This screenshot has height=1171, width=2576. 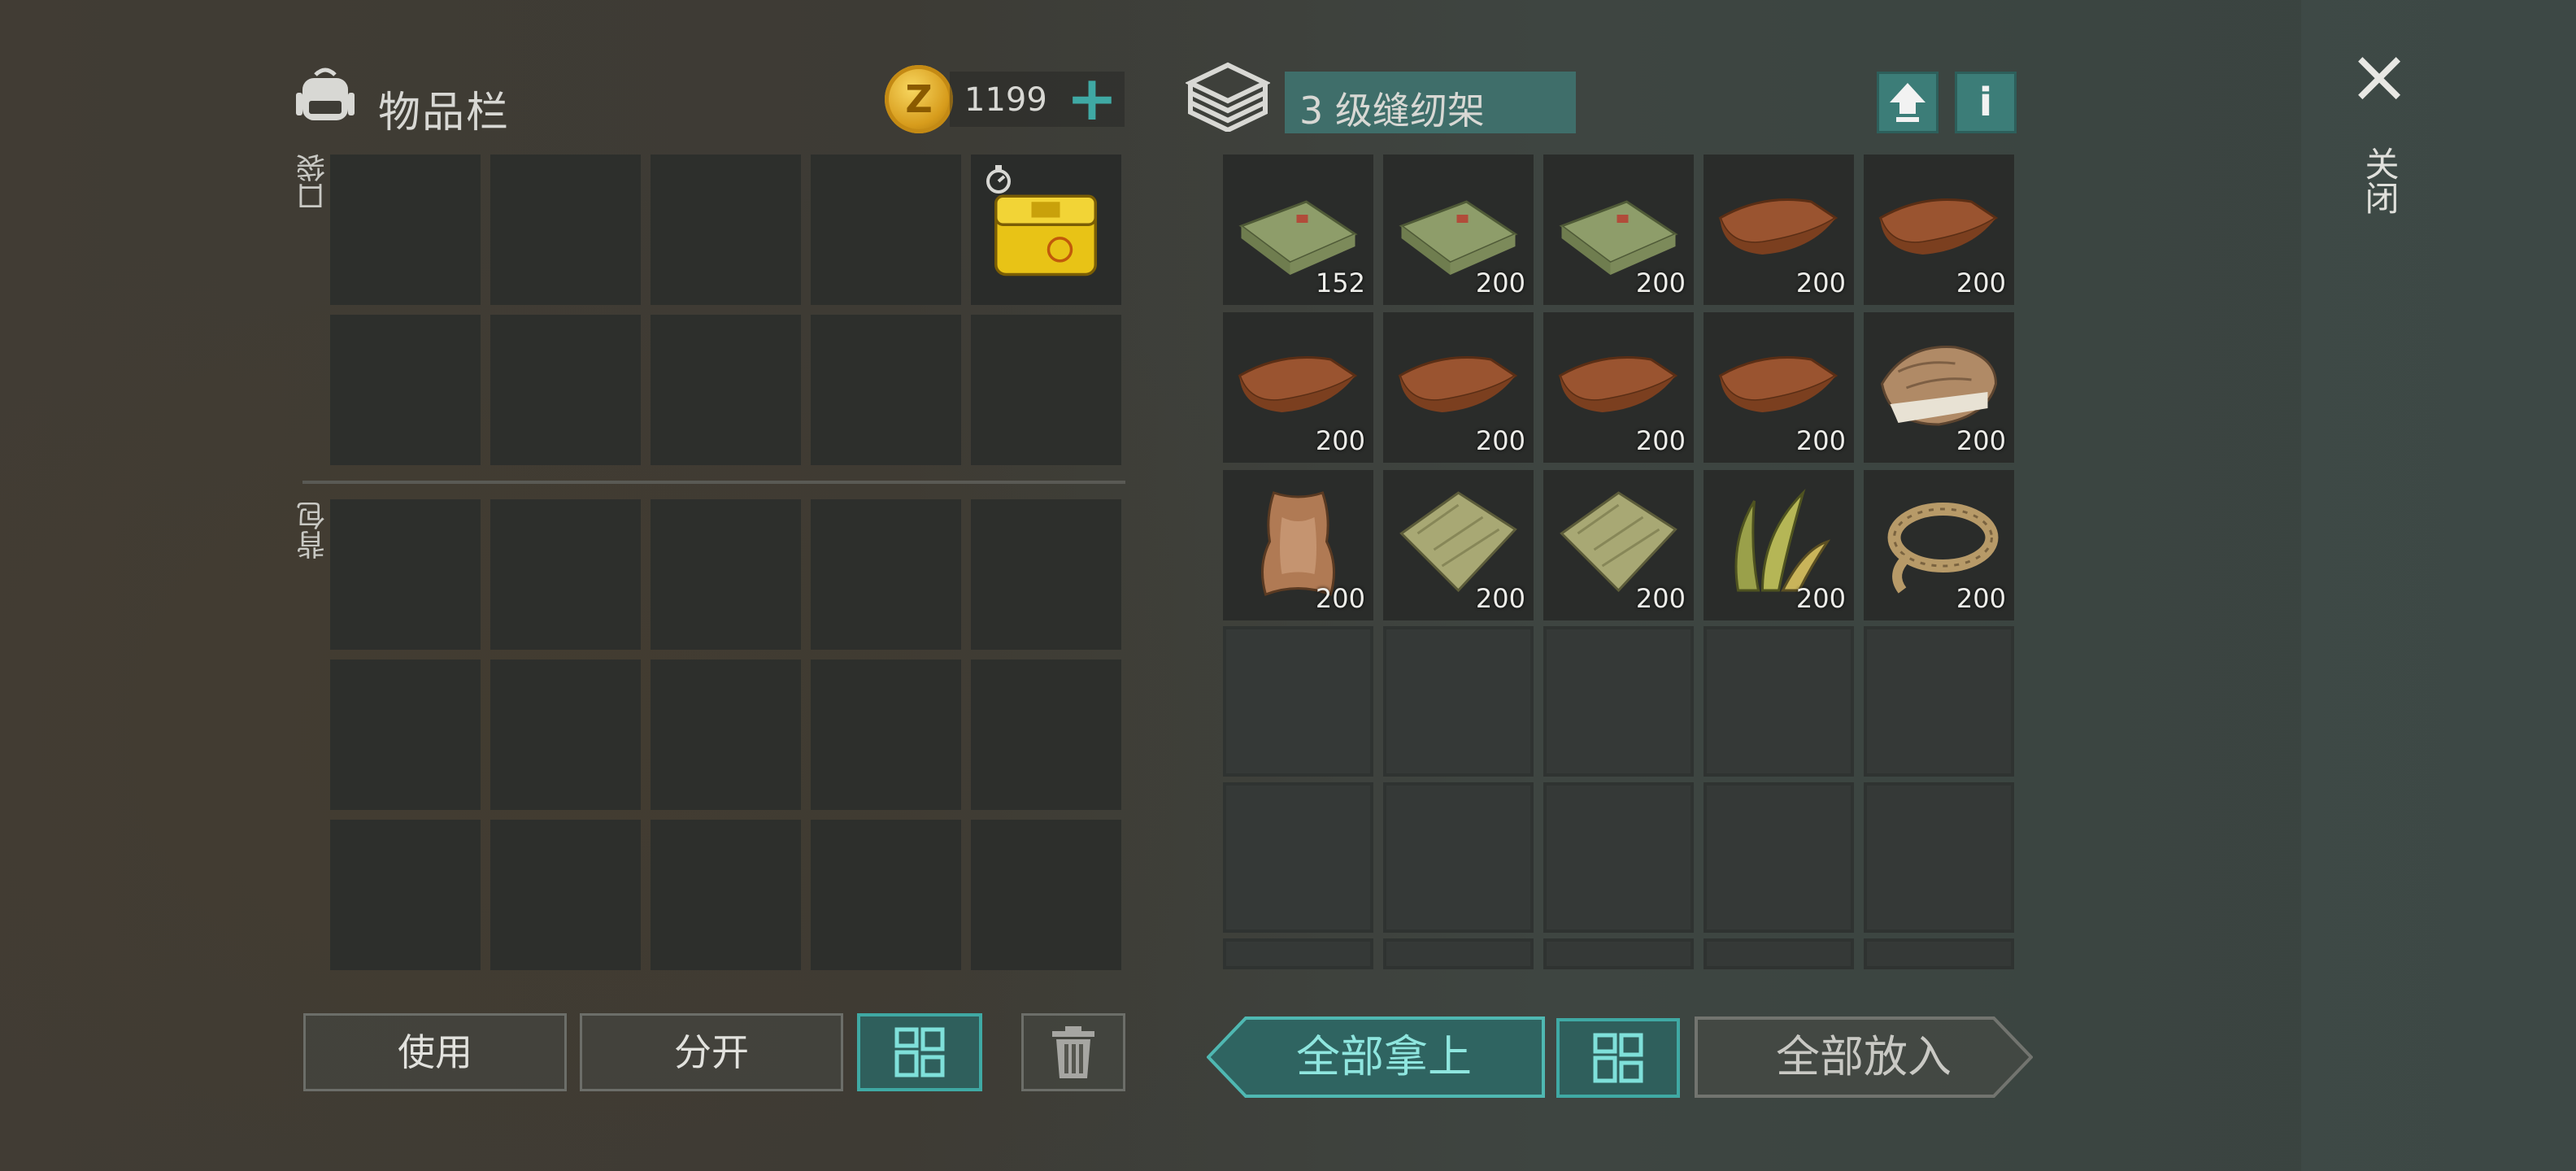 What do you see at coordinates (1228, 97) in the screenshot?
I see `crafting-station-icon` at bounding box center [1228, 97].